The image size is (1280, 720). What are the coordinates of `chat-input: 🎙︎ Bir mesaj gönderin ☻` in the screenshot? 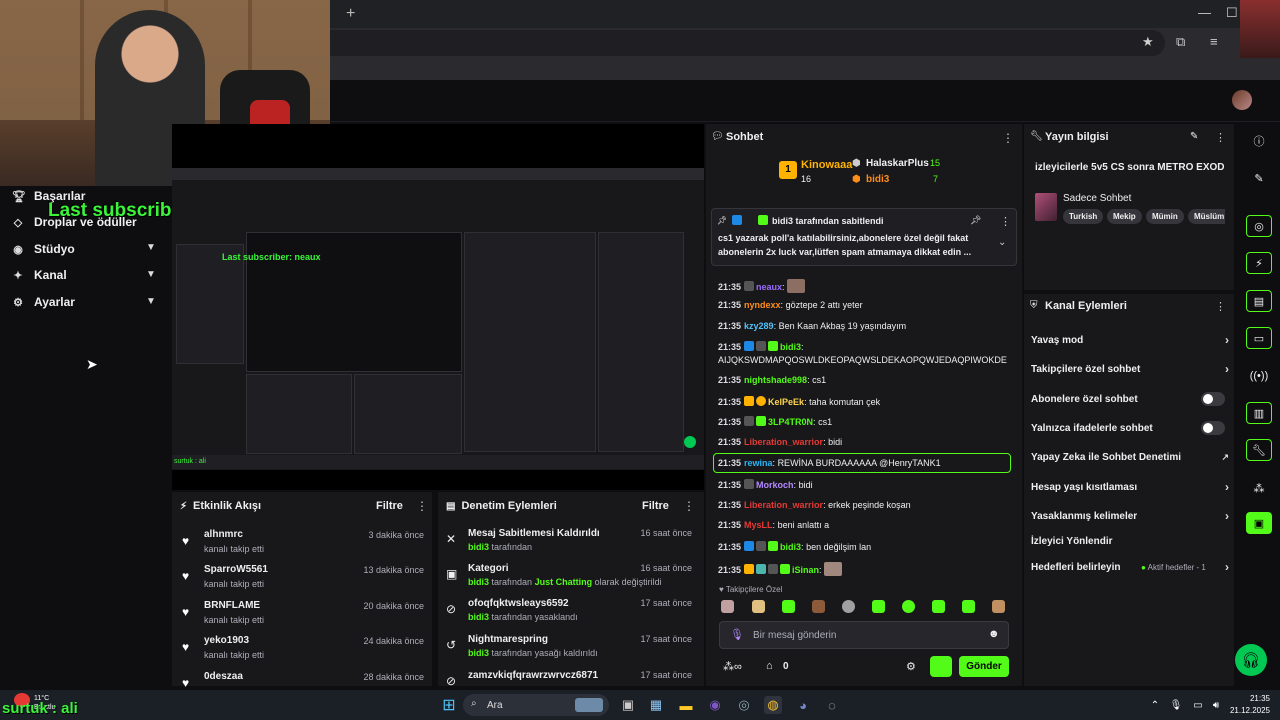 It's located at (864, 635).